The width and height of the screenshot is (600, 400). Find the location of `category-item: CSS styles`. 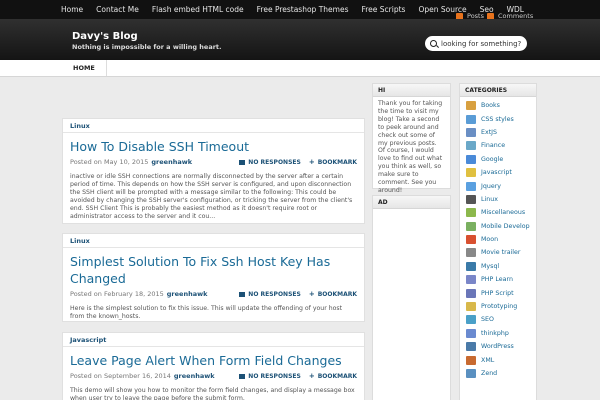

category-item: CSS styles is located at coordinates (498, 118).